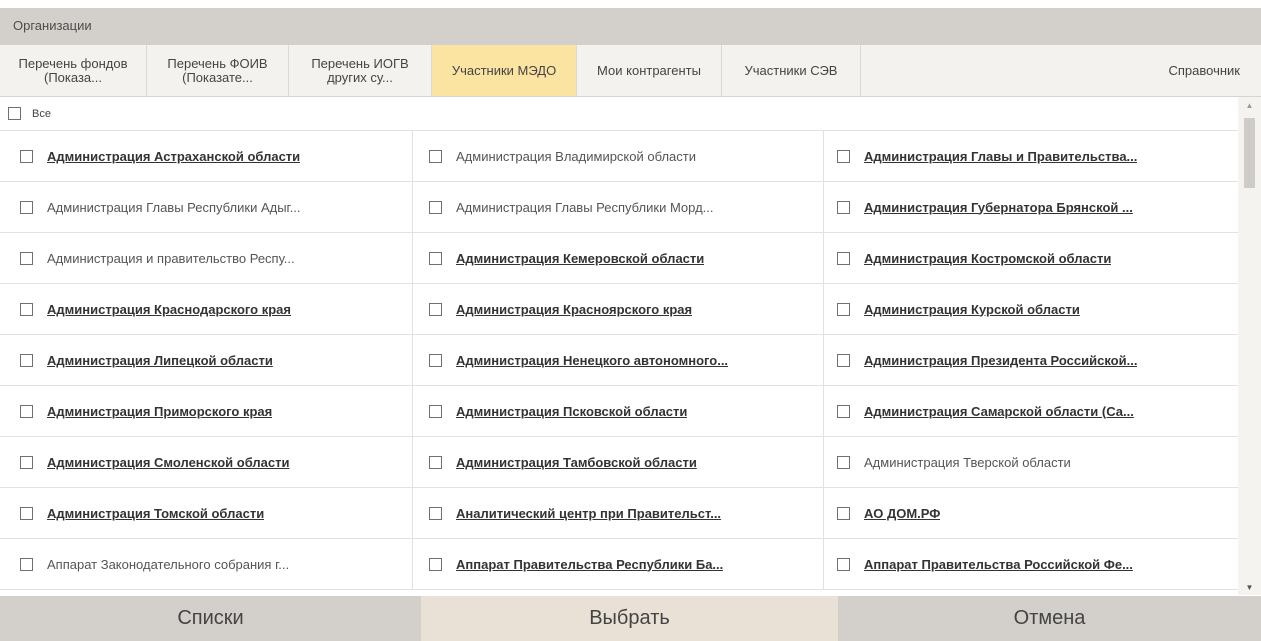 The image size is (1261, 641). What do you see at coordinates (619, 114) in the screenshot?
I see `select-all-row: Все` at bounding box center [619, 114].